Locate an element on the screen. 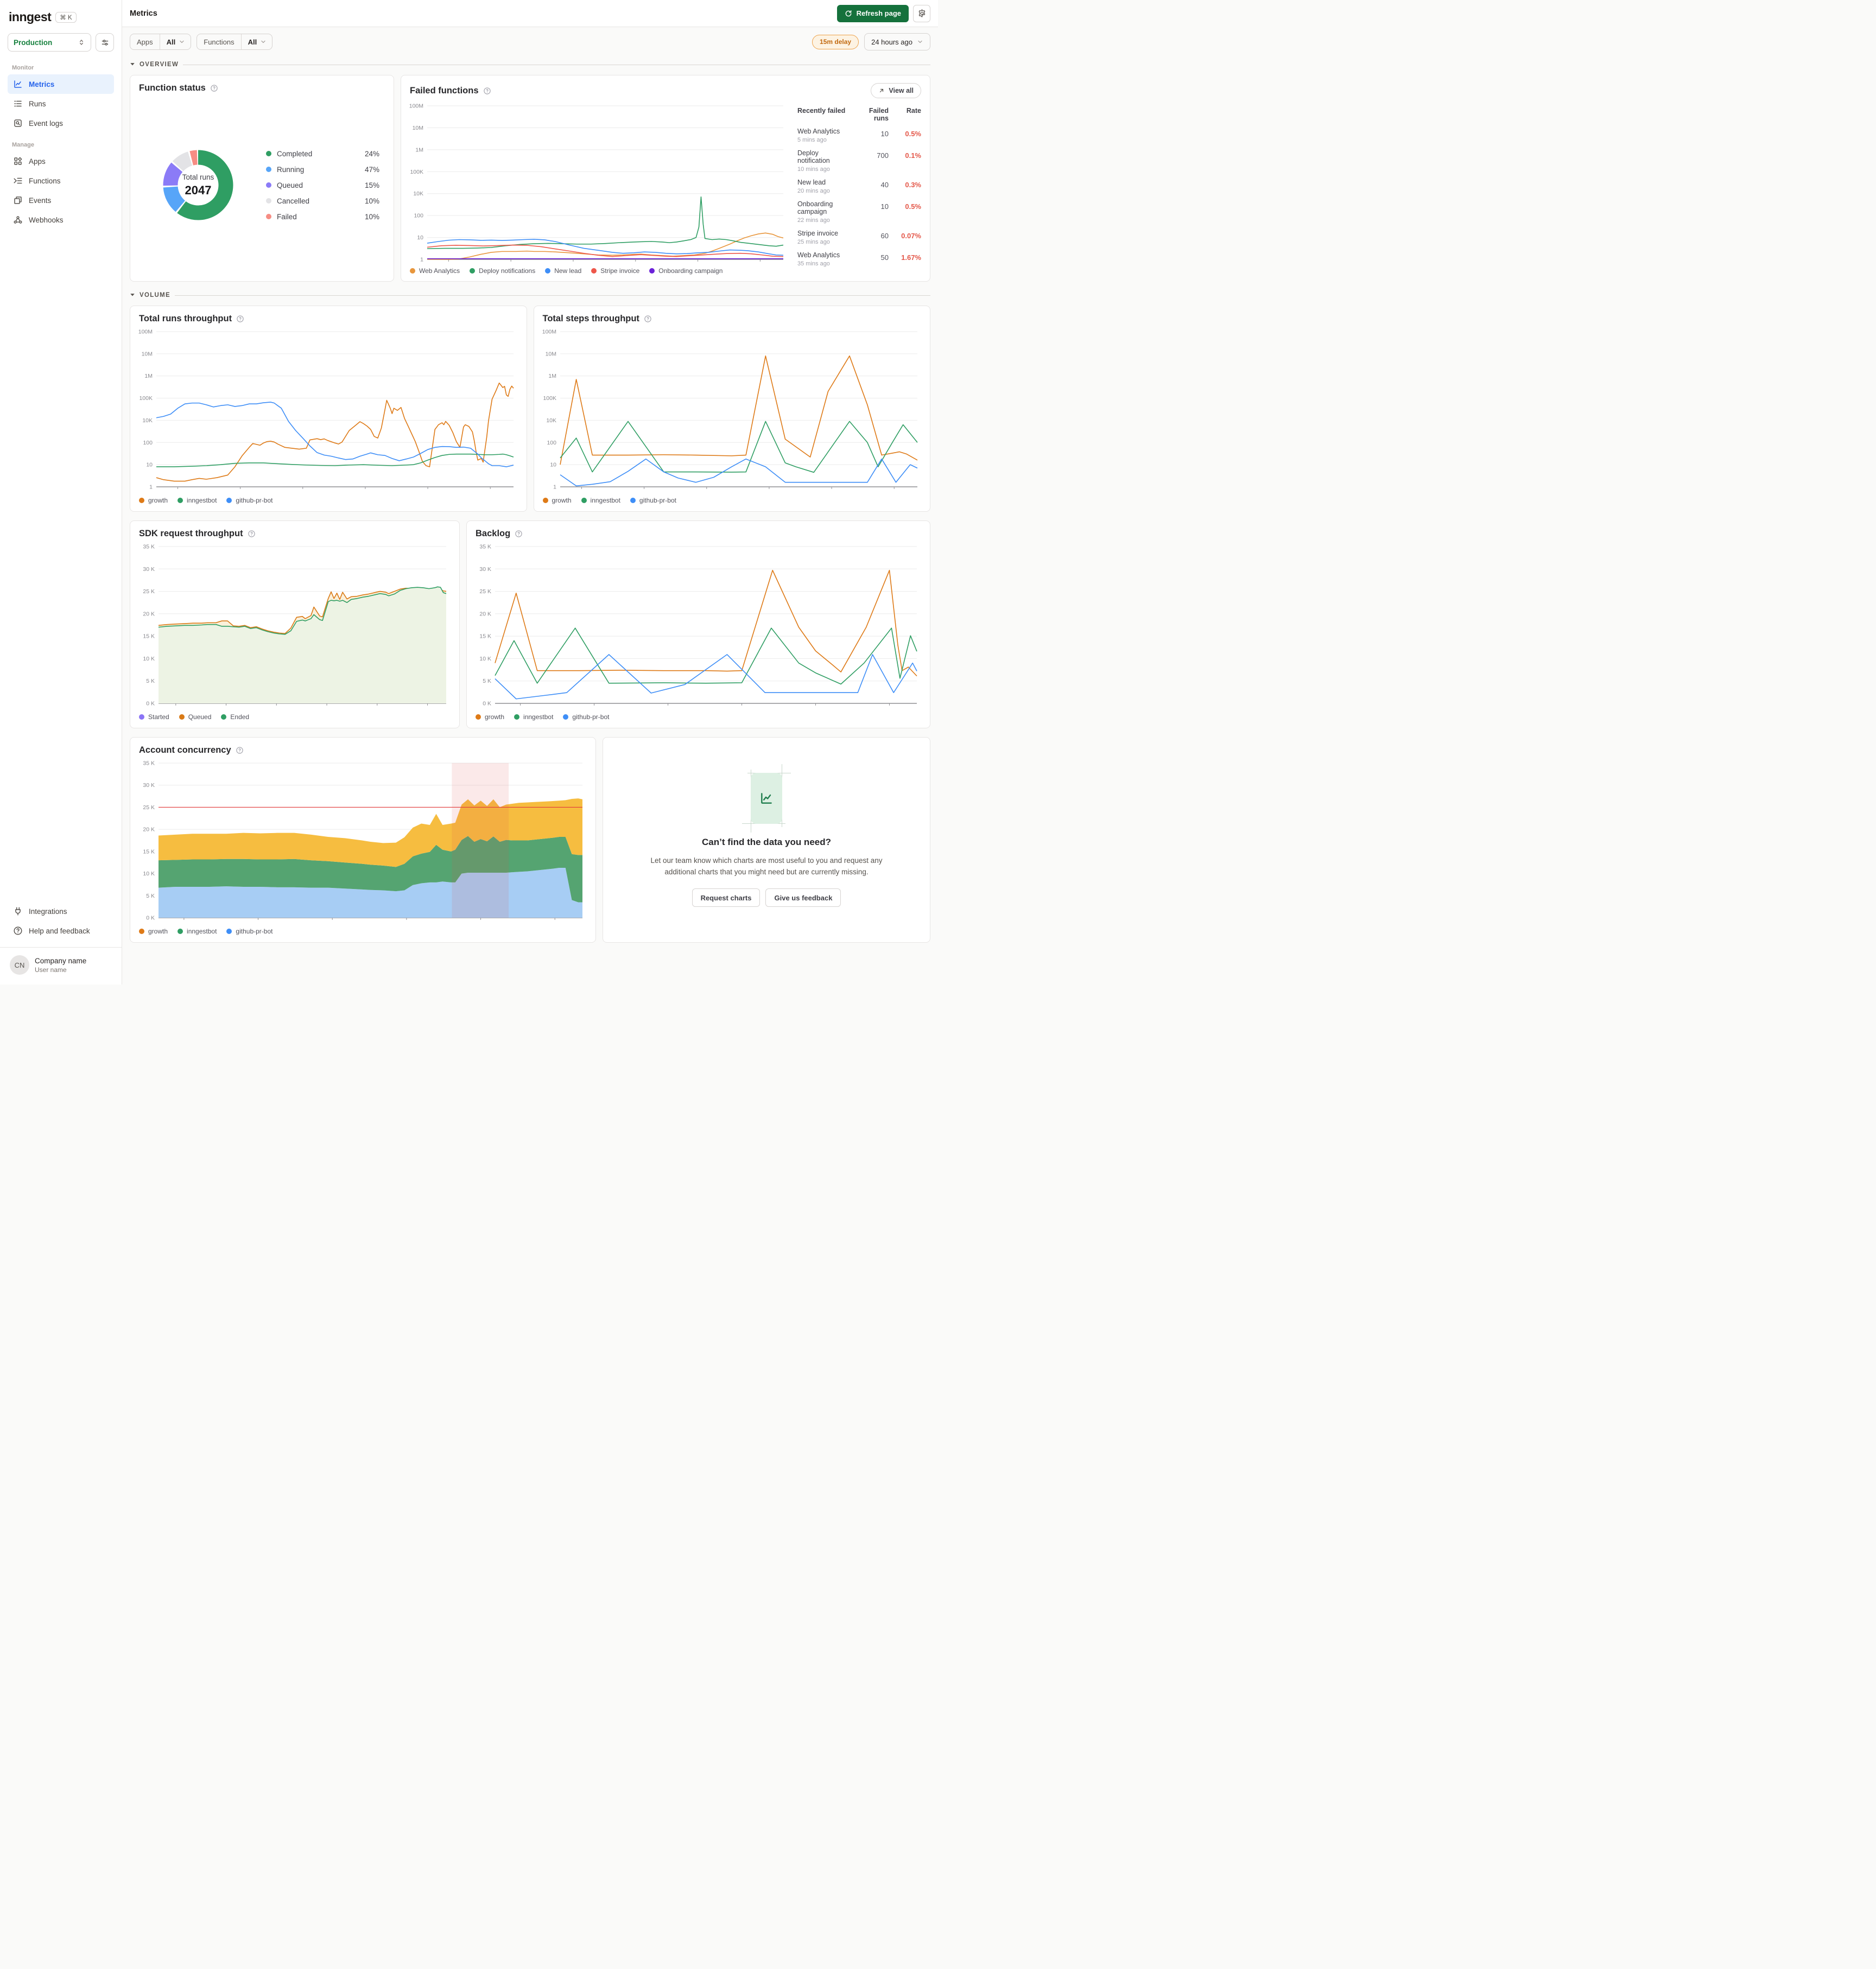 The width and height of the screenshot is (1876, 1969). feedback-title: Can’t find the data you need? is located at coordinates (766, 841).